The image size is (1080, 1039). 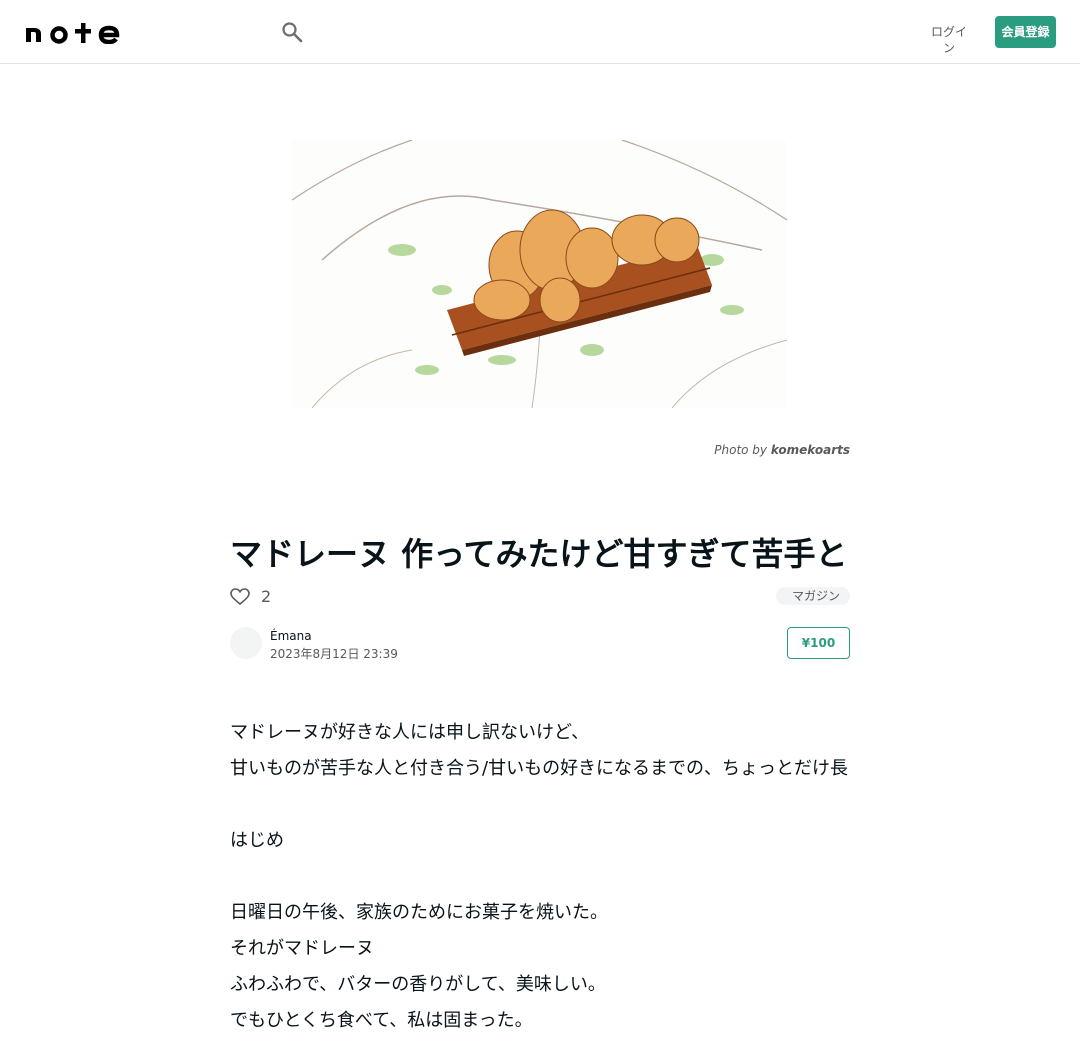 I want to click on magazine-badge: マガジン, so click(x=813, y=596).